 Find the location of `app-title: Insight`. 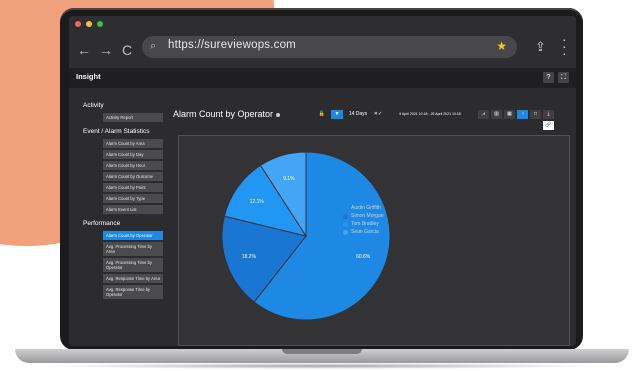

app-title: Insight is located at coordinates (88, 76).